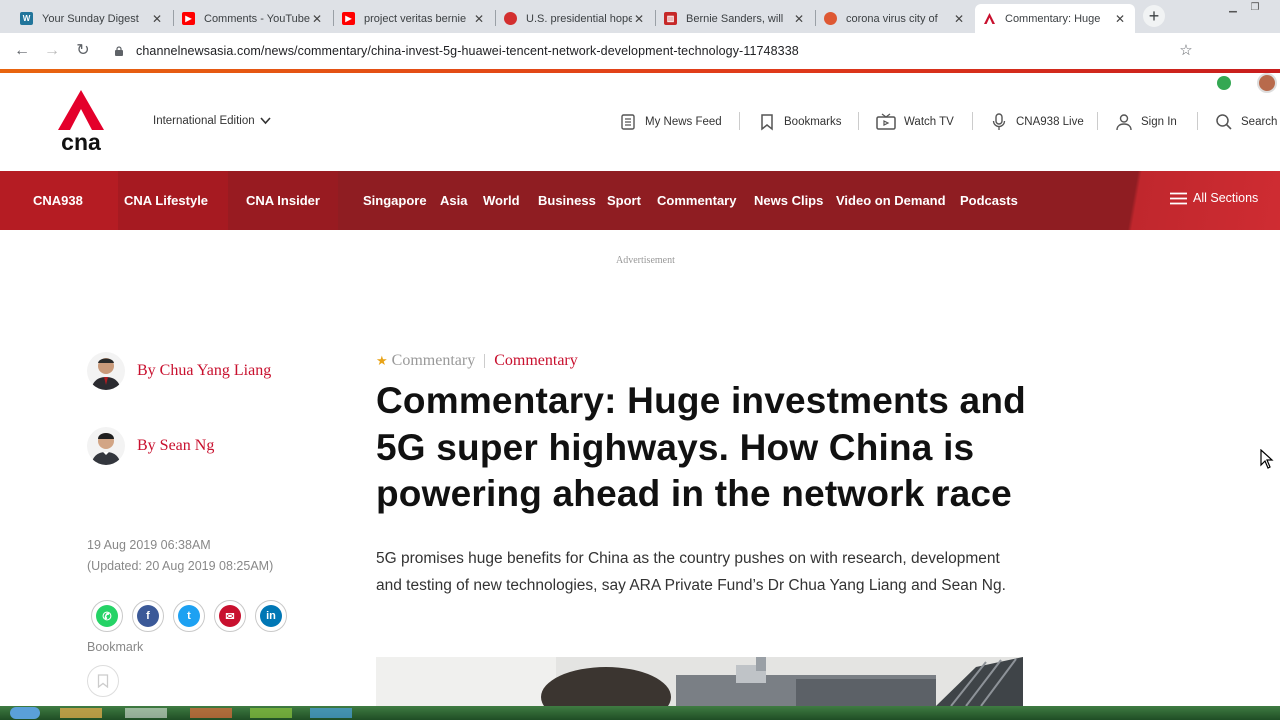 Image resolution: width=1280 pixels, height=720 pixels. I want to click on edition-selector: International Edition, so click(212, 121).